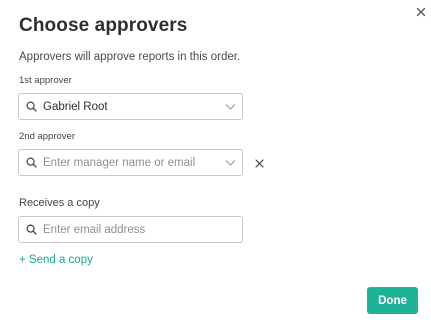 This screenshot has height=327, width=431. What do you see at coordinates (103, 25) in the screenshot?
I see `dialog-title: Choose approvers` at bounding box center [103, 25].